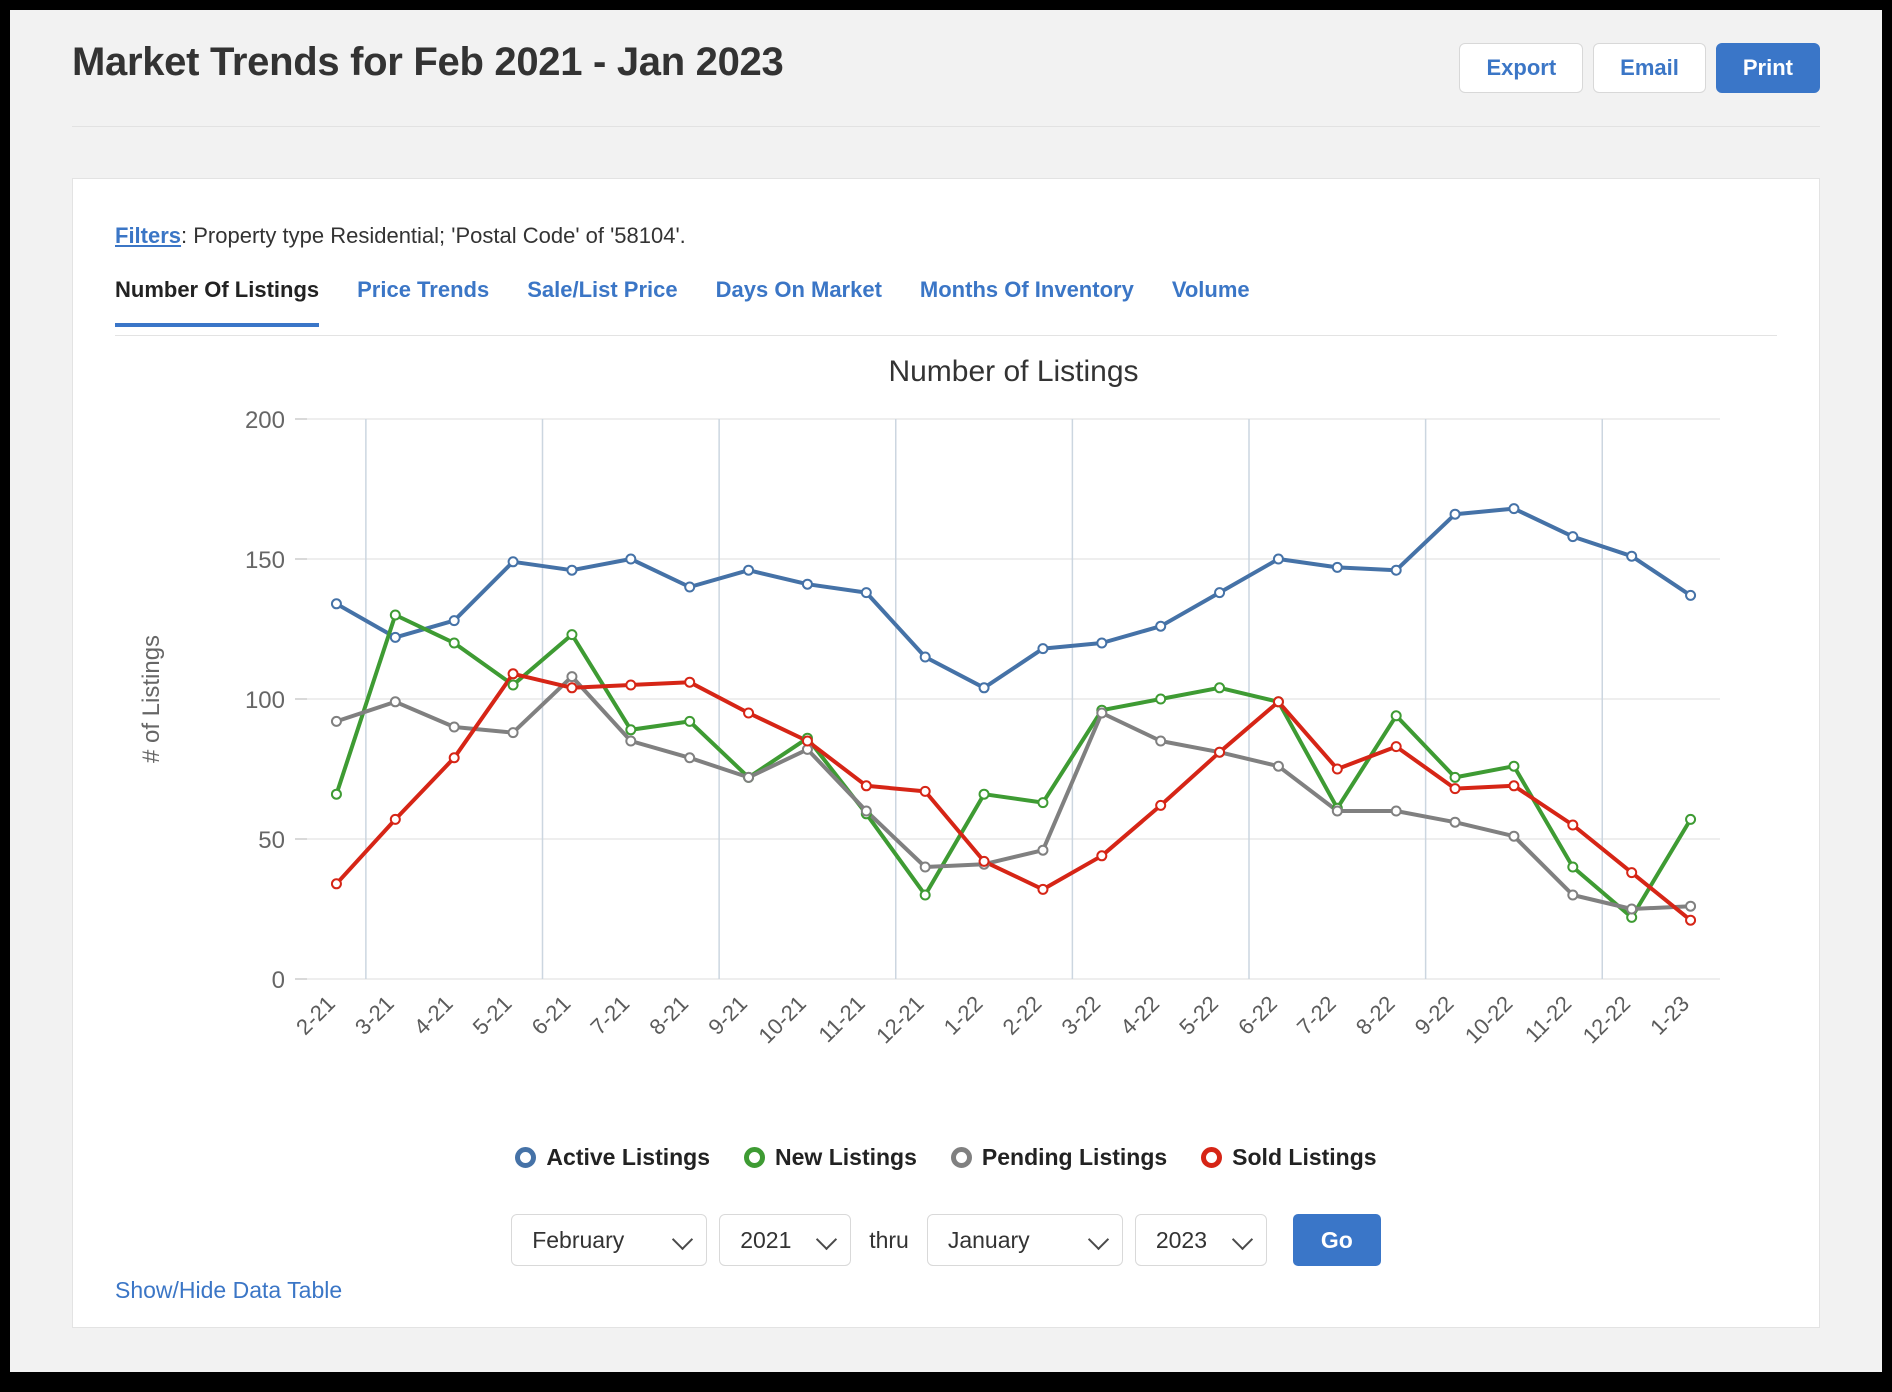 This screenshot has width=1892, height=1392. What do you see at coordinates (1434, 1015) in the screenshot?
I see `x-tick-label: 9-22` at bounding box center [1434, 1015].